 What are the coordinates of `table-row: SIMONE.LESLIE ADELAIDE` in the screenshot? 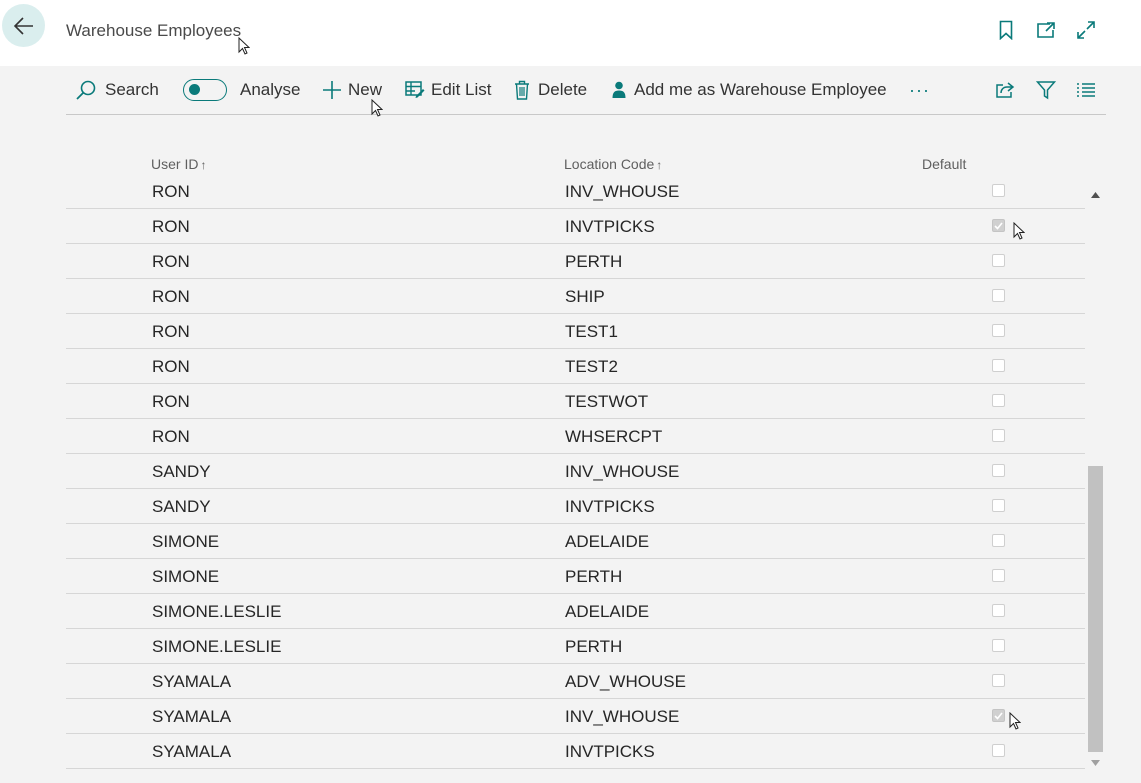 It's located at (575, 611).